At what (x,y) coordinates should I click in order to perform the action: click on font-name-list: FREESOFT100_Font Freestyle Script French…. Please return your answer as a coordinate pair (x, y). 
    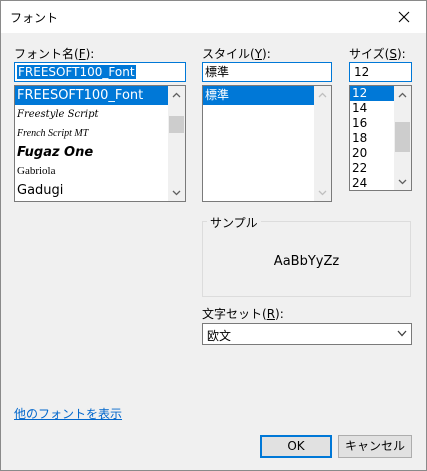
    Looking at the image, I should click on (100, 143).